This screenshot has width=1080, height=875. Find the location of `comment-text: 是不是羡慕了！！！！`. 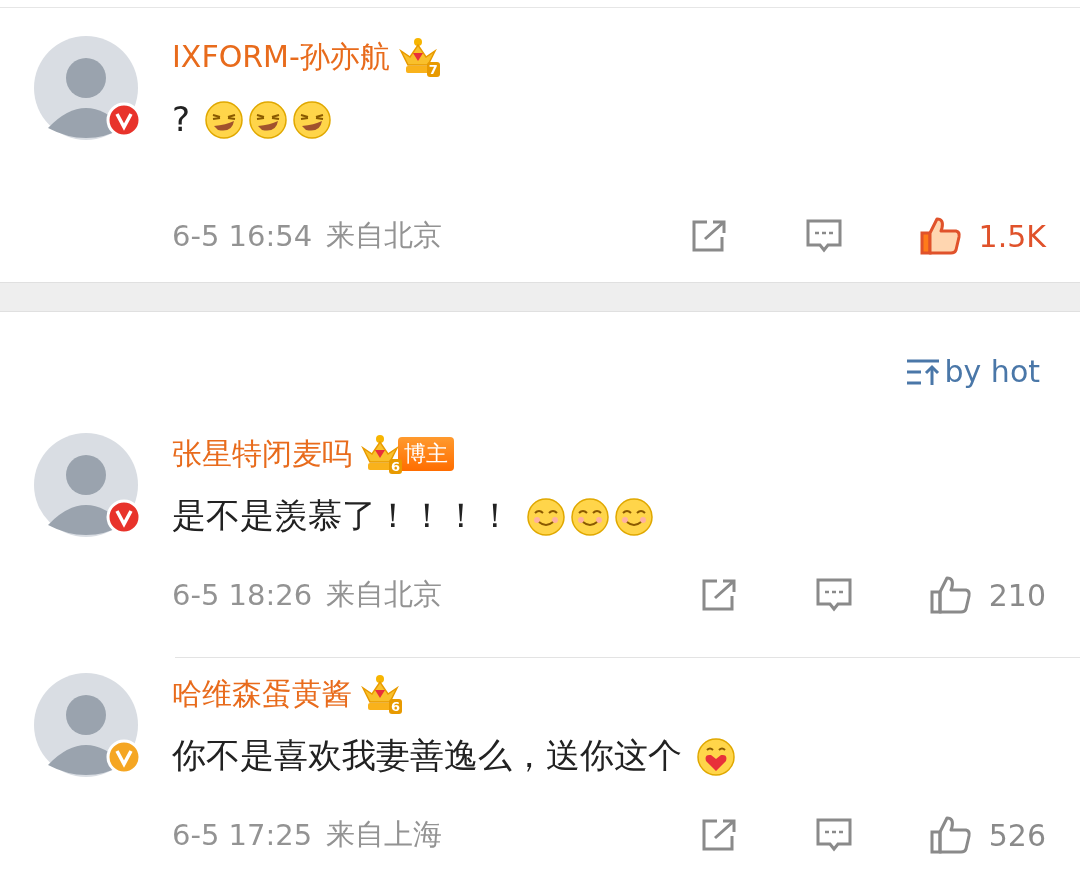

comment-text: 是不是羡慕了！！！！ is located at coordinates (342, 515).